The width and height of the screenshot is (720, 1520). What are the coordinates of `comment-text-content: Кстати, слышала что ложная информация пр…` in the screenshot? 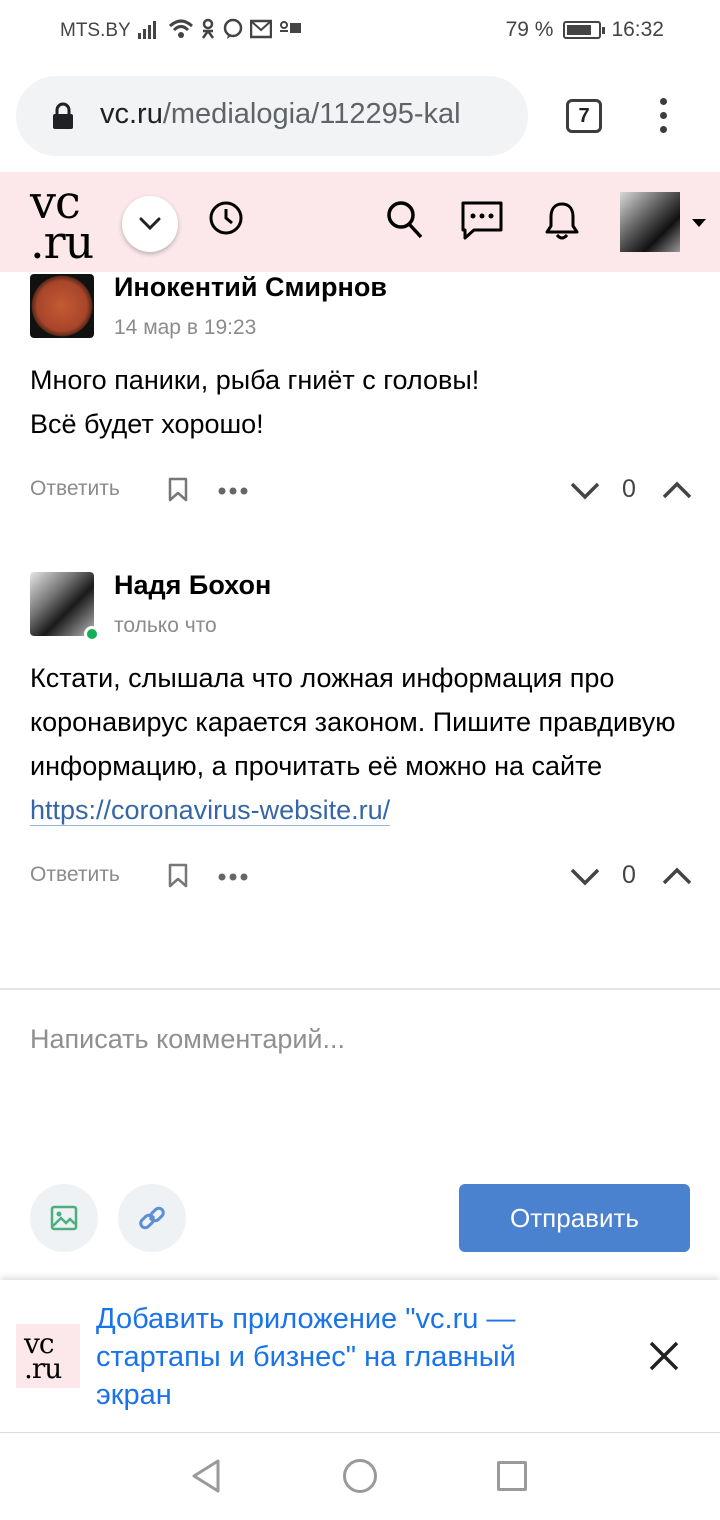 It's located at (353, 722).